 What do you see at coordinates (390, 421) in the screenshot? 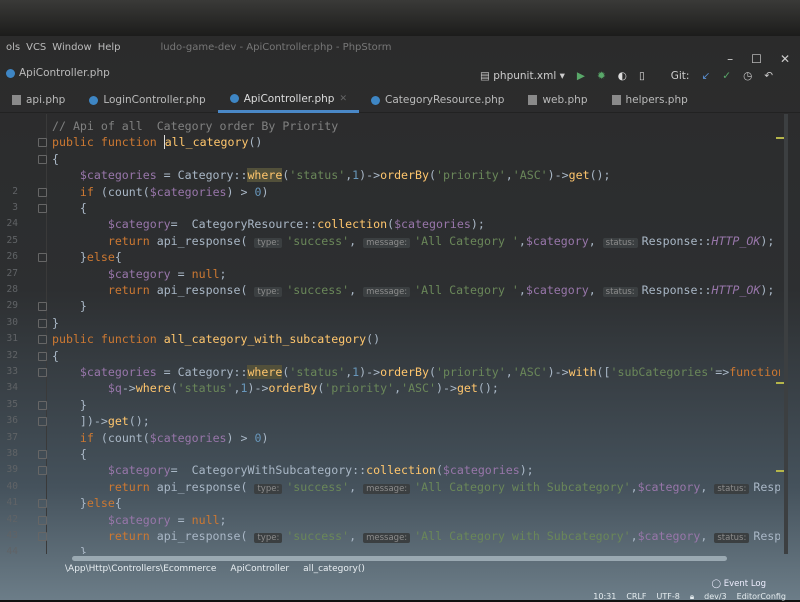
I see `code-line: 36 ])->get();` at bounding box center [390, 421].